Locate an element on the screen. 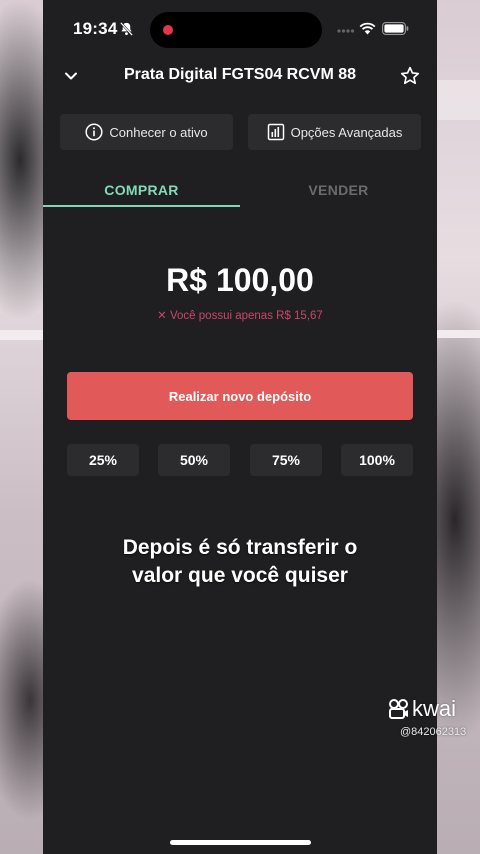 Image resolution: width=480 pixels, height=854 pixels. percent-100-label: 100% is located at coordinates (377, 460).